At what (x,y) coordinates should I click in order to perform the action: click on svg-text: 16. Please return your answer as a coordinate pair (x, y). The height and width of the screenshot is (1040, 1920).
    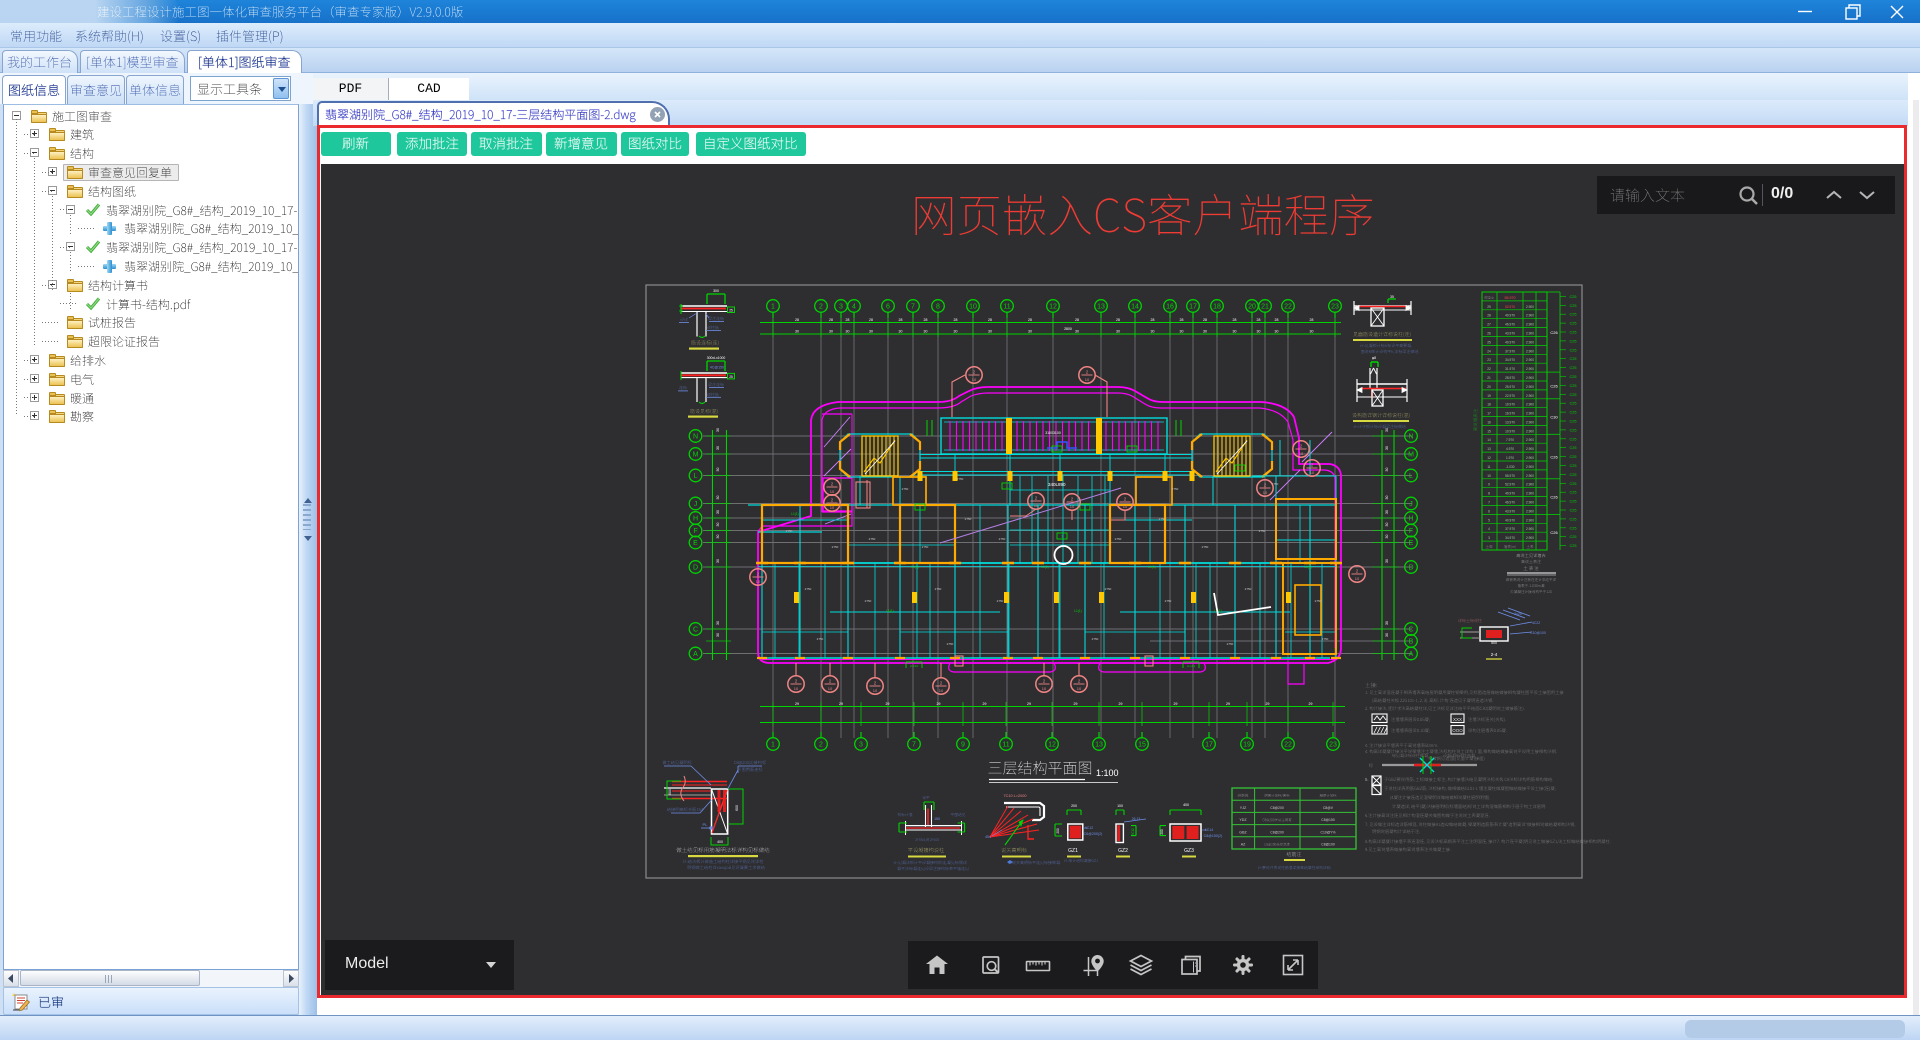
    Looking at the image, I should click on (1170, 307).